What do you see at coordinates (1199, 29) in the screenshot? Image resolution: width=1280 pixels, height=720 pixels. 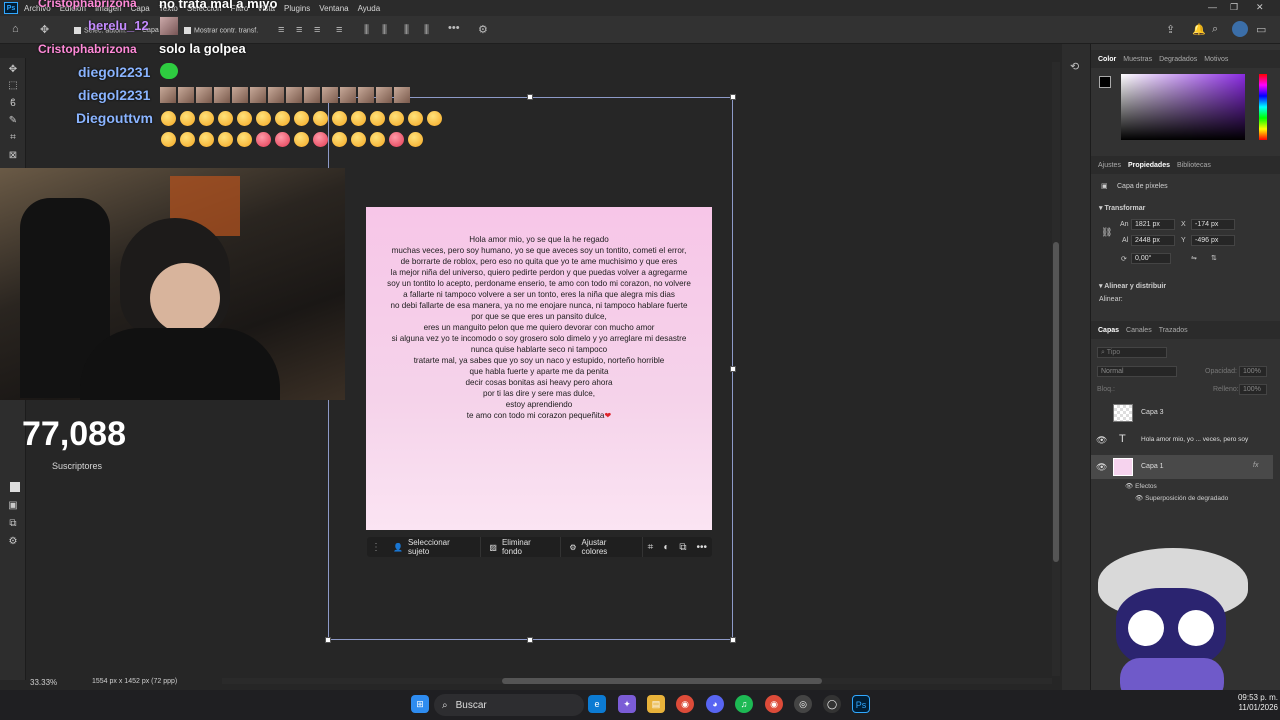 I see `notifications-bell-icon: 🔔` at bounding box center [1199, 29].